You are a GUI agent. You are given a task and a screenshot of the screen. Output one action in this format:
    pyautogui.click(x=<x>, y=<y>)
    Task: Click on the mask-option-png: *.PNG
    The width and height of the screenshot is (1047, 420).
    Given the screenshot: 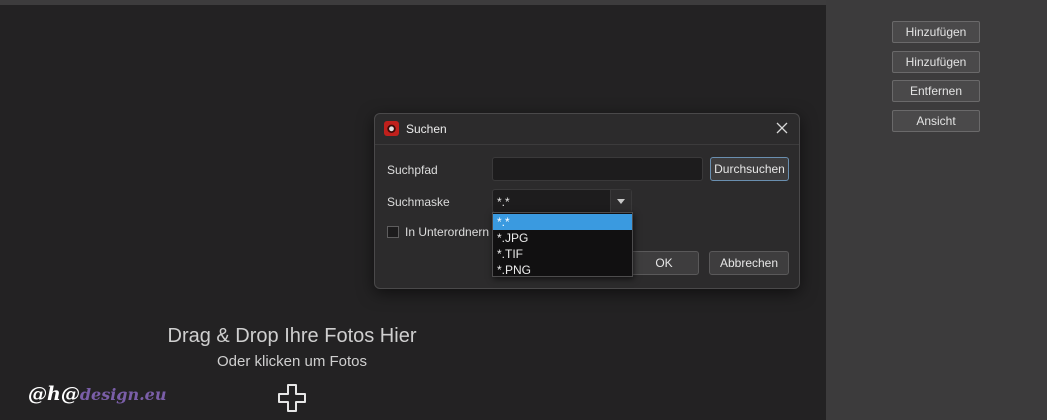 What is the action you would take?
    pyautogui.click(x=562, y=270)
    